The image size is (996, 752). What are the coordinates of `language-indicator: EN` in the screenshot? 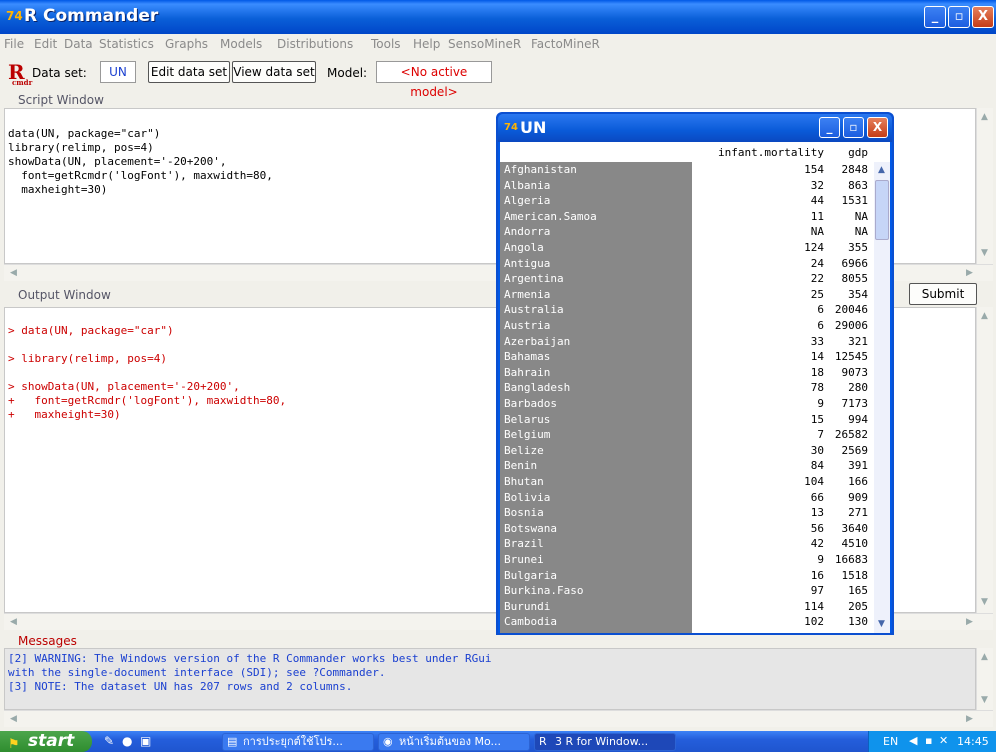 It's located at (890, 741).